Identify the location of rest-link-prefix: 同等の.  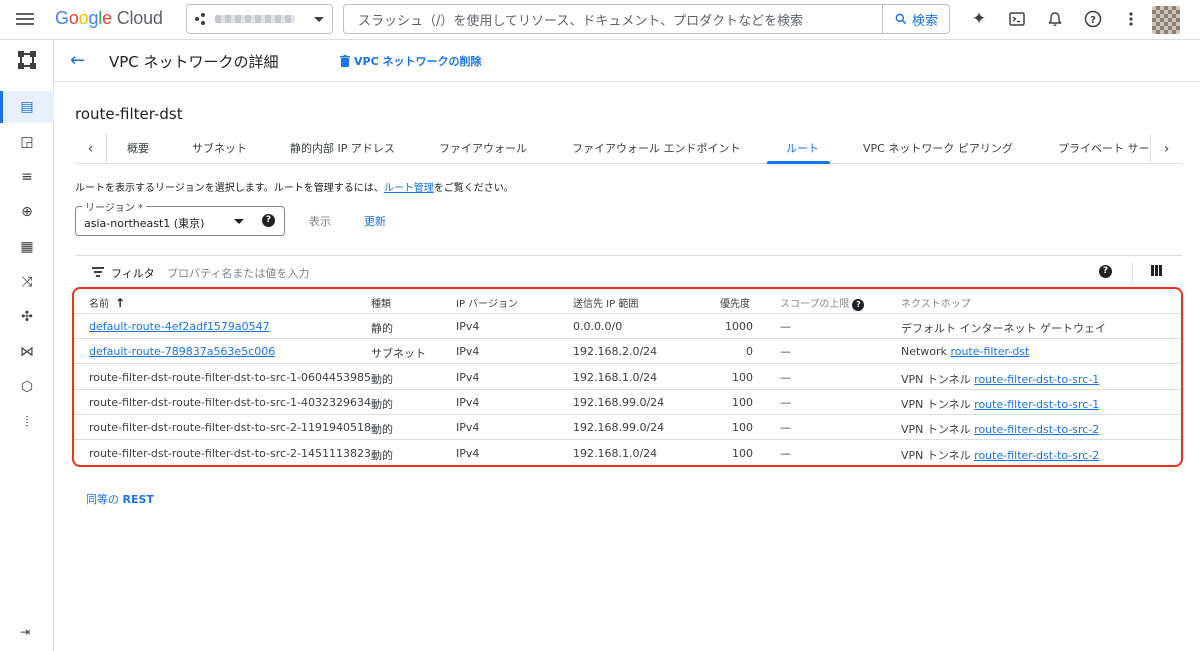
(102, 499).